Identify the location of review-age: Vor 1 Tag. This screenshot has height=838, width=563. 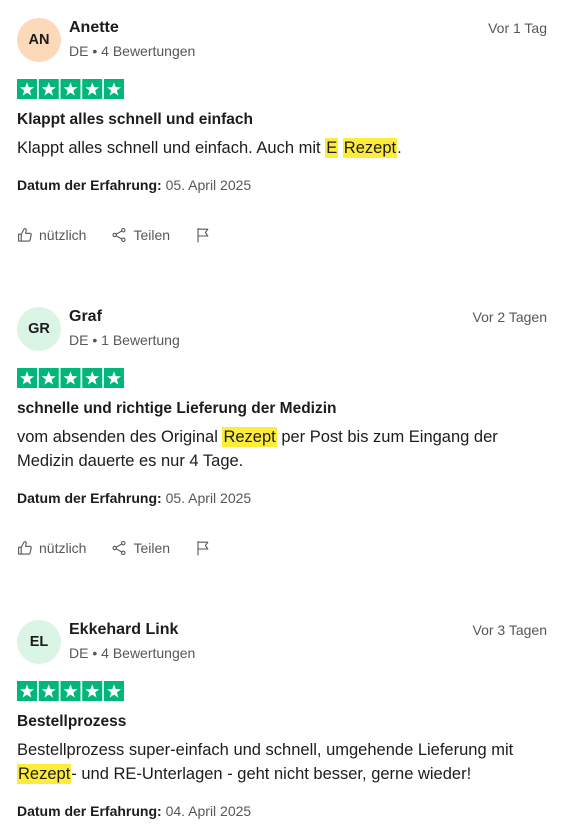
(517, 28).